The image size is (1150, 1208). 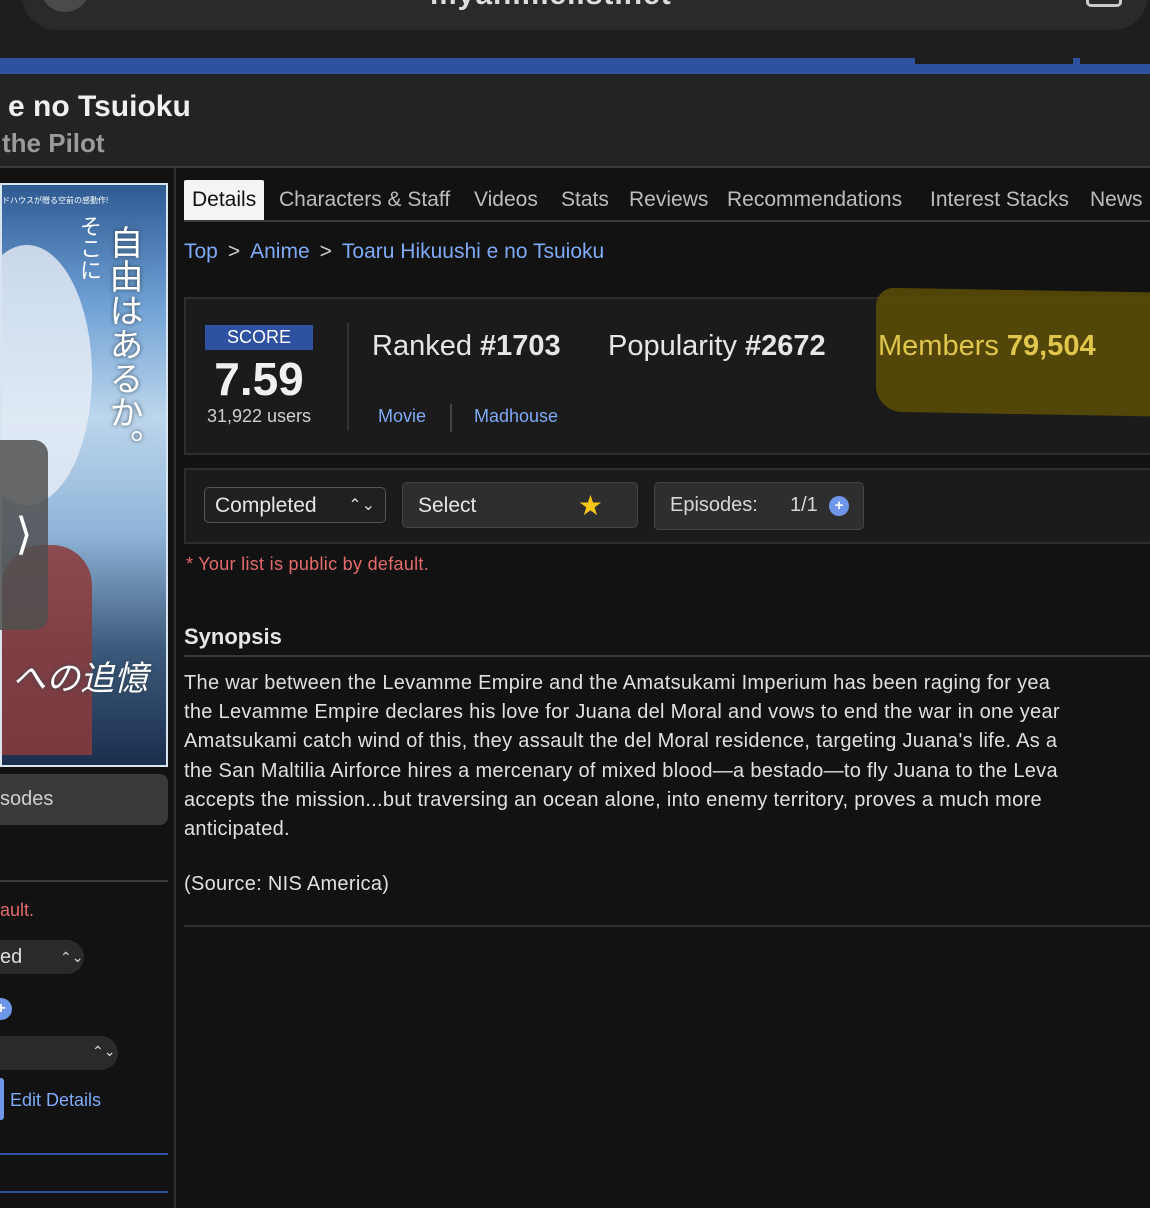 I want to click on tab-interest-stacks: Interest Stacks, so click(x=999, y=200).